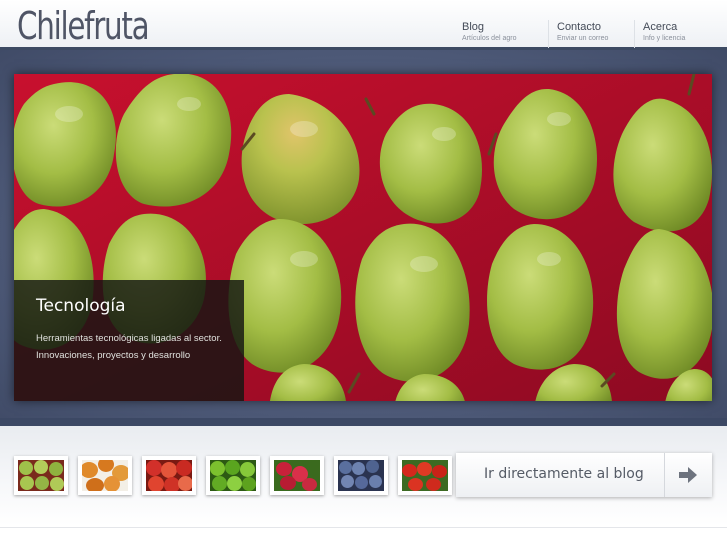  What do you see at coordinates (677, 34) in the screenshot?
I see `nav-item-acerca: Acerca Info y licencia` at bounding box center [677, 34].